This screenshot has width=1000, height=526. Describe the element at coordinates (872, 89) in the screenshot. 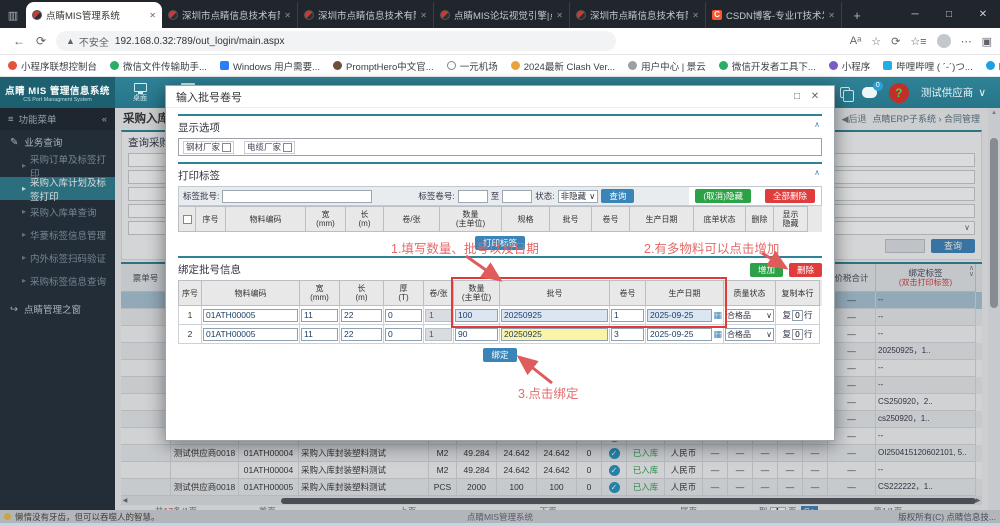

I see `messages-icon: 0` at that location.